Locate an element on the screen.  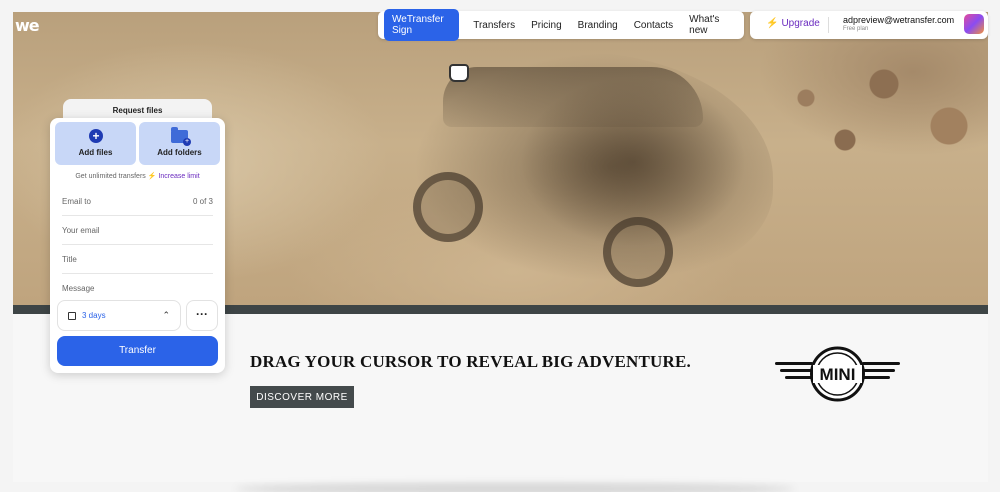
add-folders-label: Add folders is located at coordinates (179, 152).